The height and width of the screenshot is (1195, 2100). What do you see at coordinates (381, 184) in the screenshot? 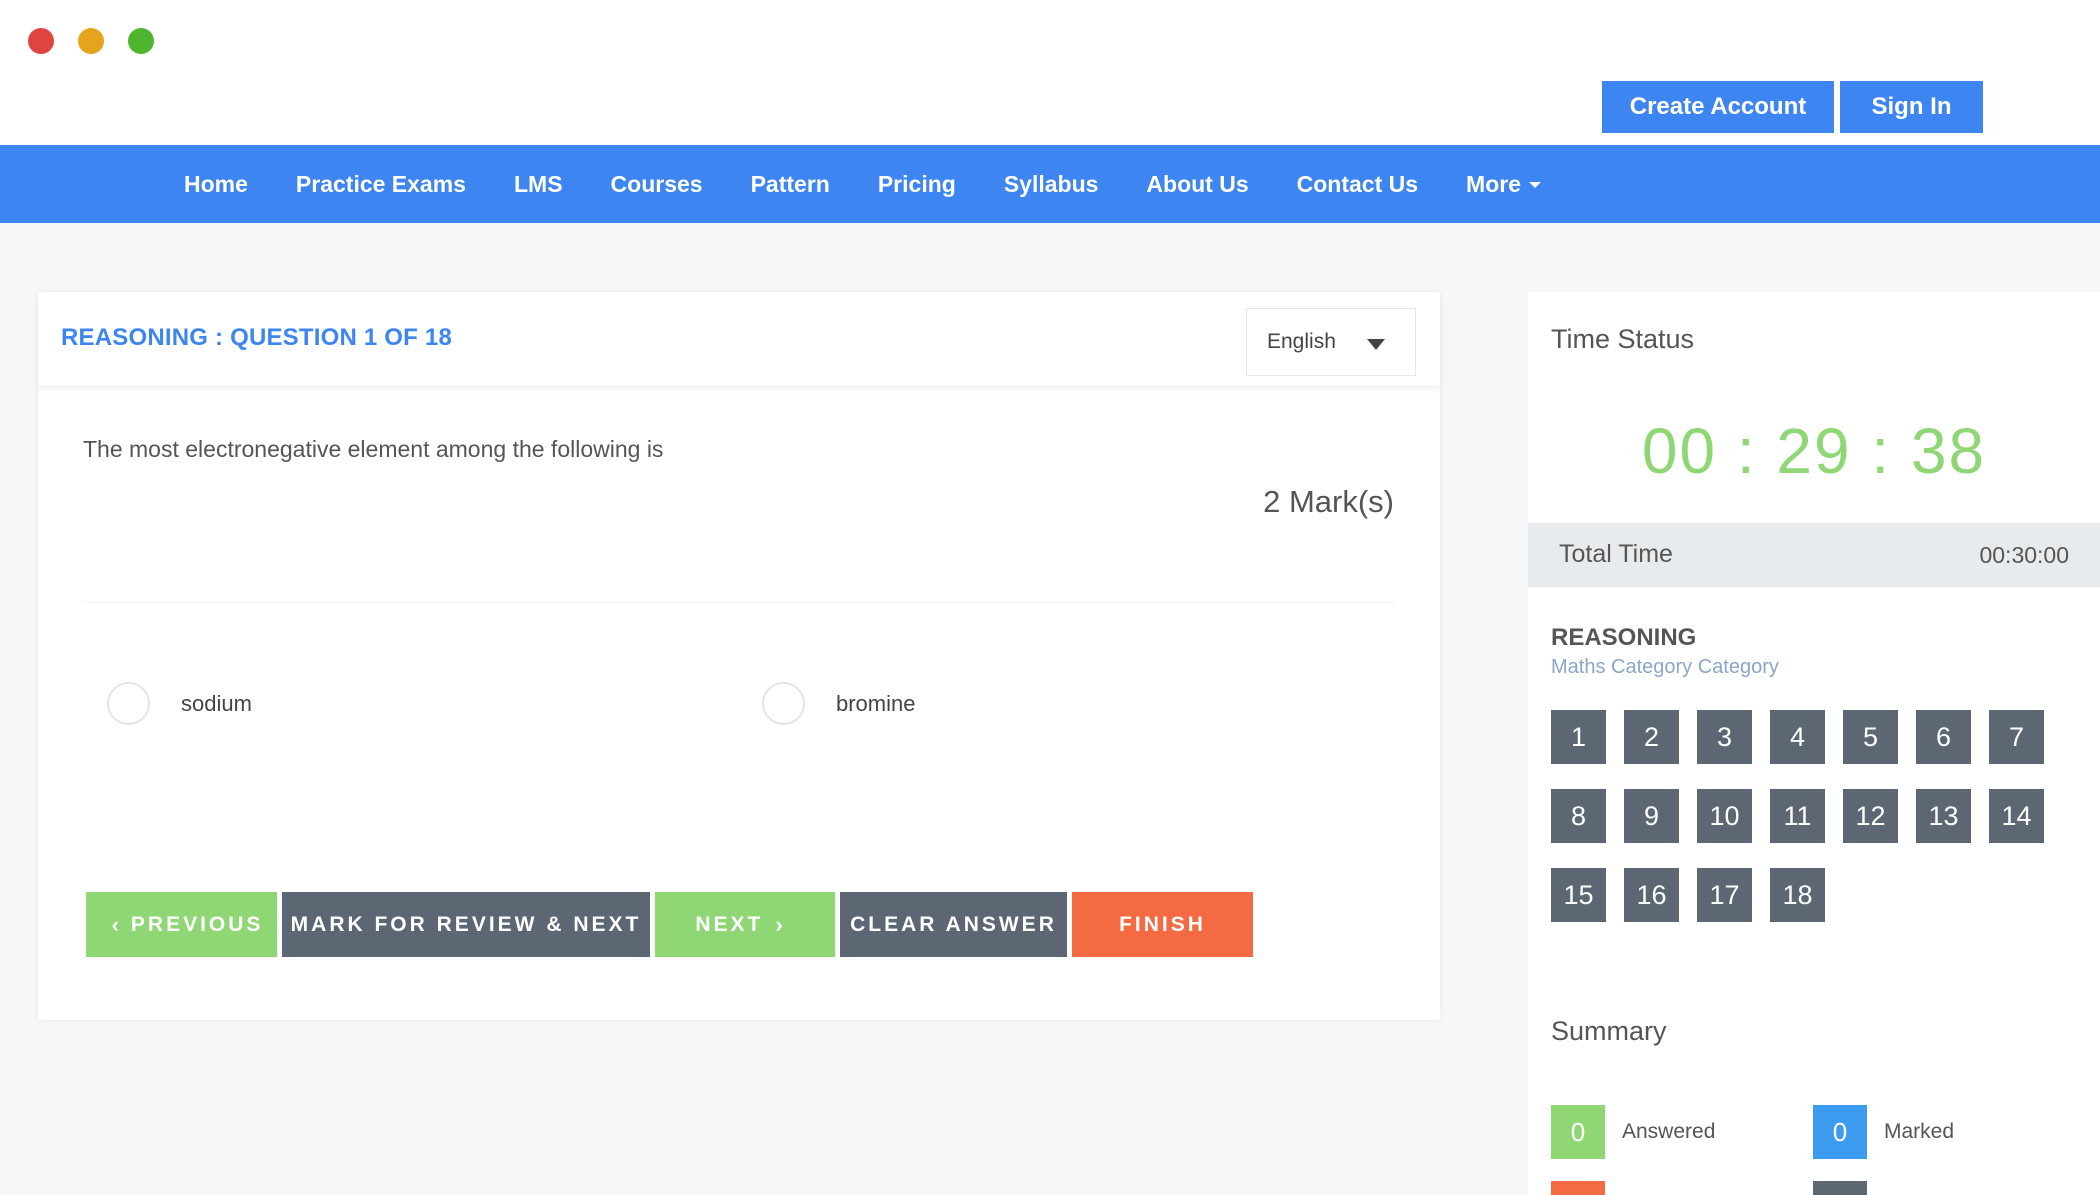
I see `nav-practice-exams: Practice Exams` at bounding box center [381, 184].